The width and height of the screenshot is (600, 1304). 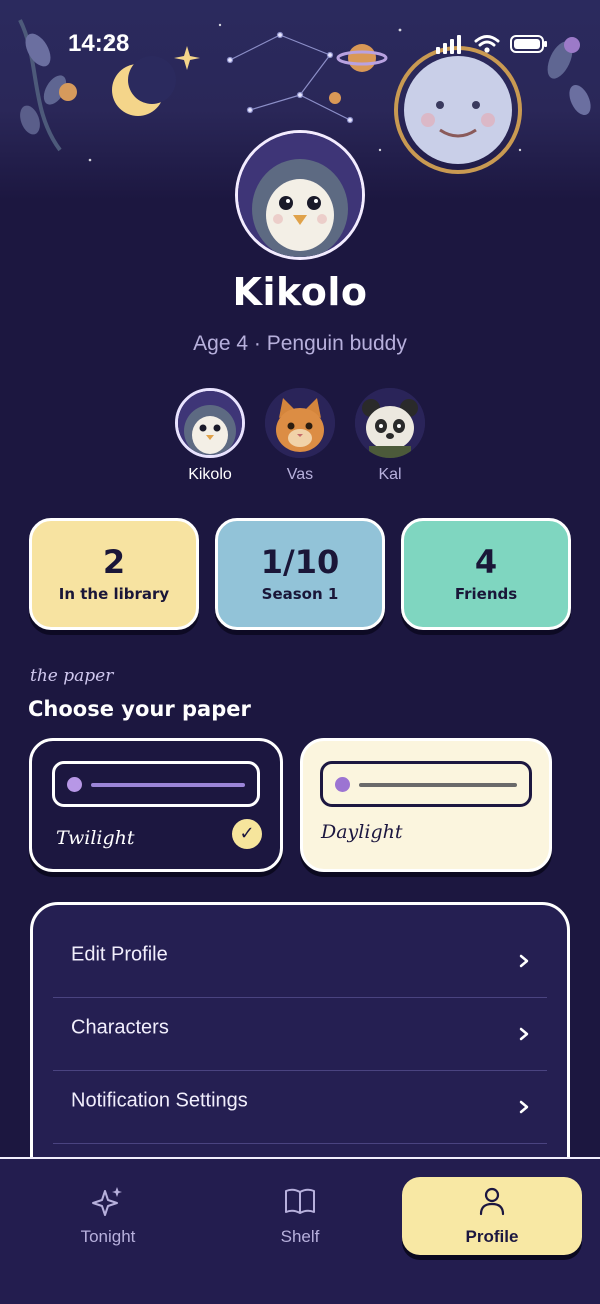 I want to click on stat-label: In the library, so click(x=114, y=594).